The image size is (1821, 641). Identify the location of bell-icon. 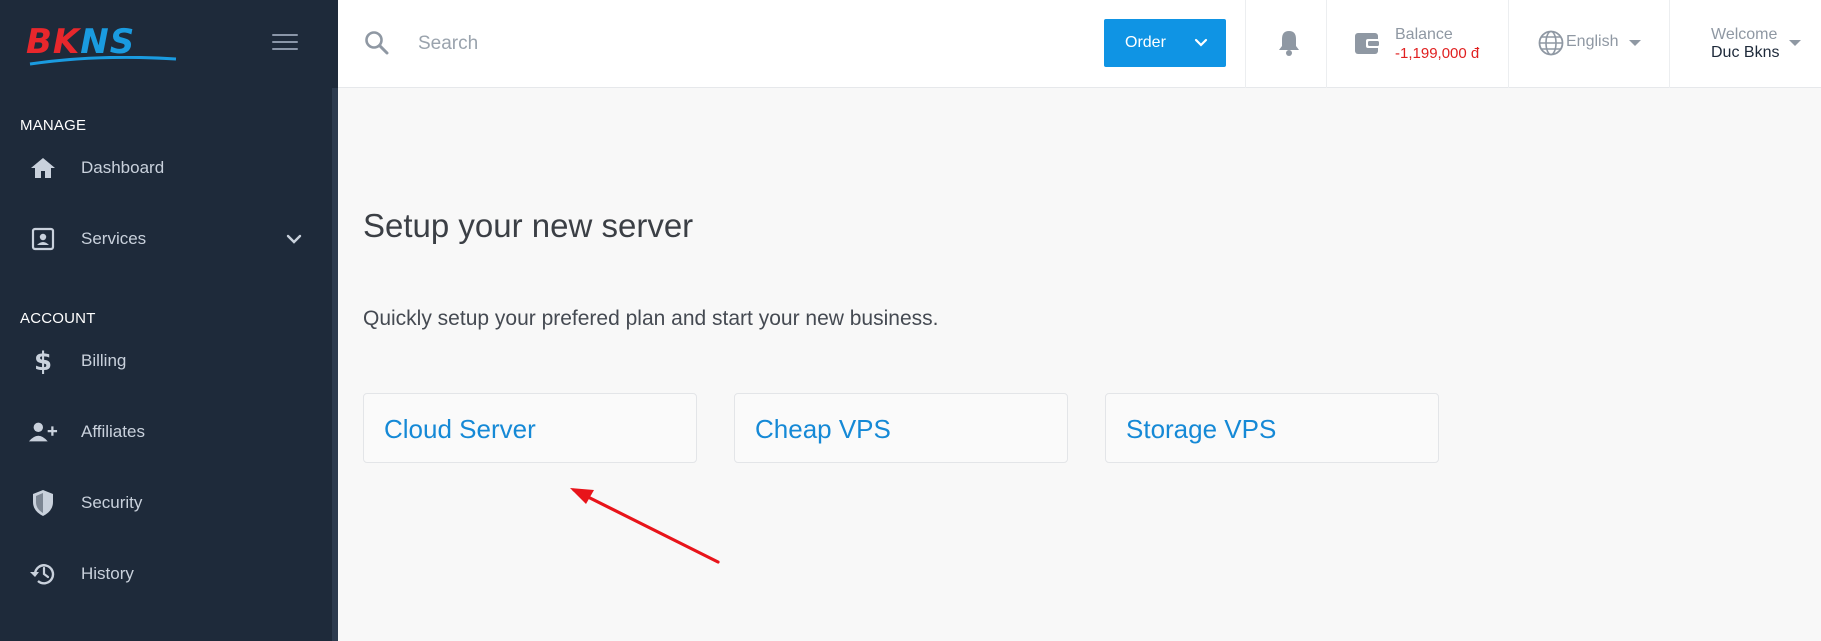
(1289, 43).